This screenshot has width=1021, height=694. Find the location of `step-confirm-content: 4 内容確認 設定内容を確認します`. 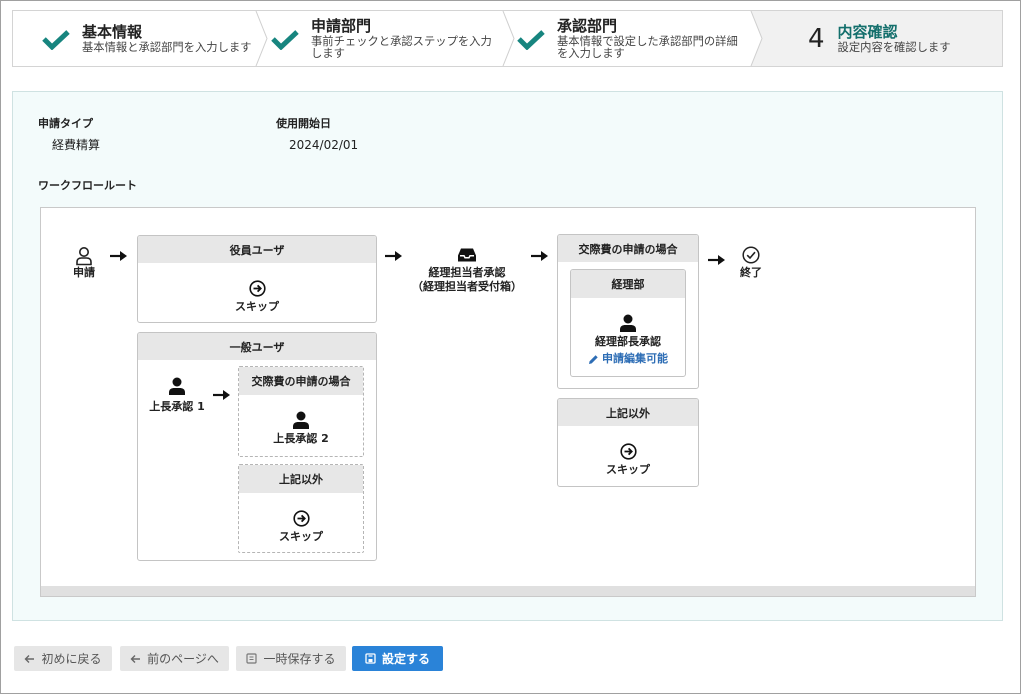

step-confirm-content: 4 内容確認 設定内容を確認します is located at coordinates (904, 38).